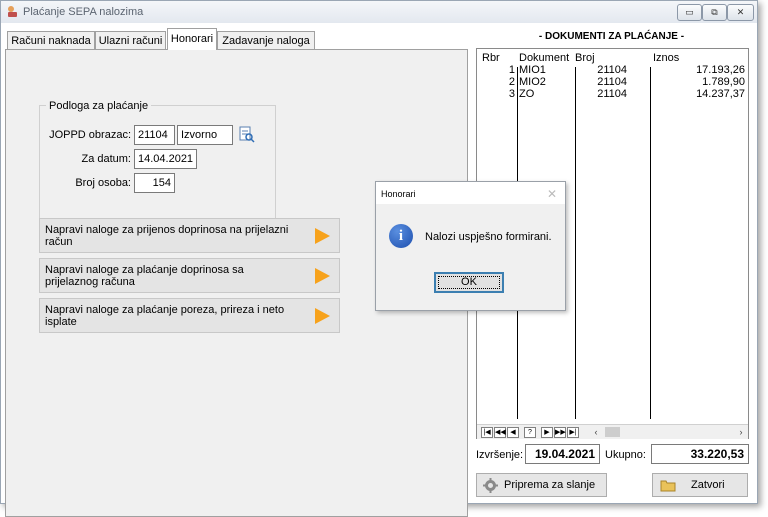  What do you see at coordinates (552, 194) in the screenshot?
I see `dialog-close-icon: ✕` at bounding box center [552, 194].